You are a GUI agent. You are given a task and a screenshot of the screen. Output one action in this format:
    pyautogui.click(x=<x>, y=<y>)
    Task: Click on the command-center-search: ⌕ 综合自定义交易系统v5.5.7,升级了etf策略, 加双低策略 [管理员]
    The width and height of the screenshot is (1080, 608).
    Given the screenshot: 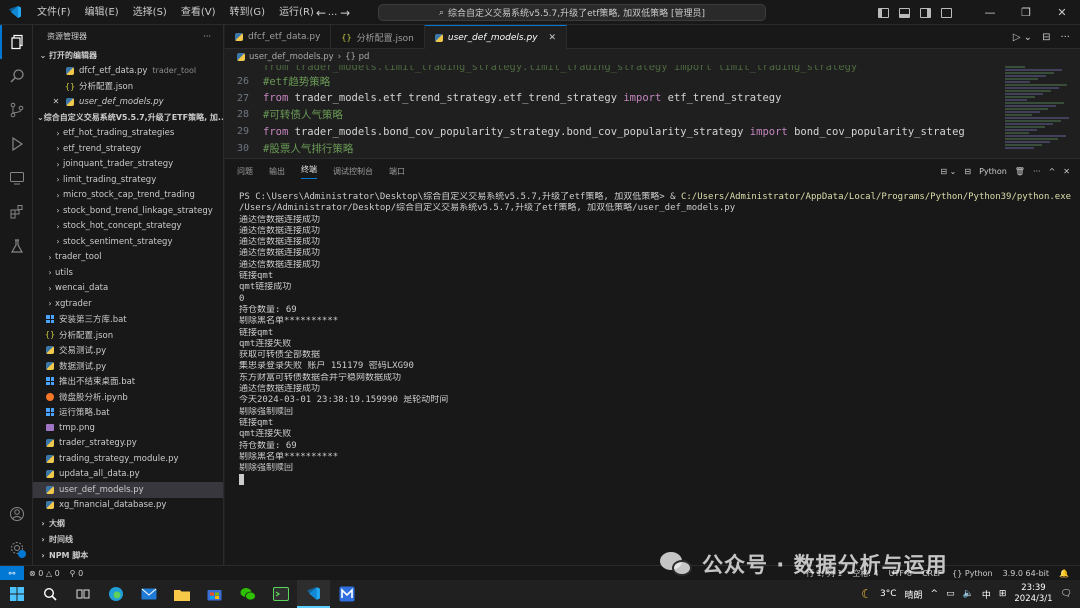 What is the action you would take?
    pyautogui.click(x=572, y=12)
    